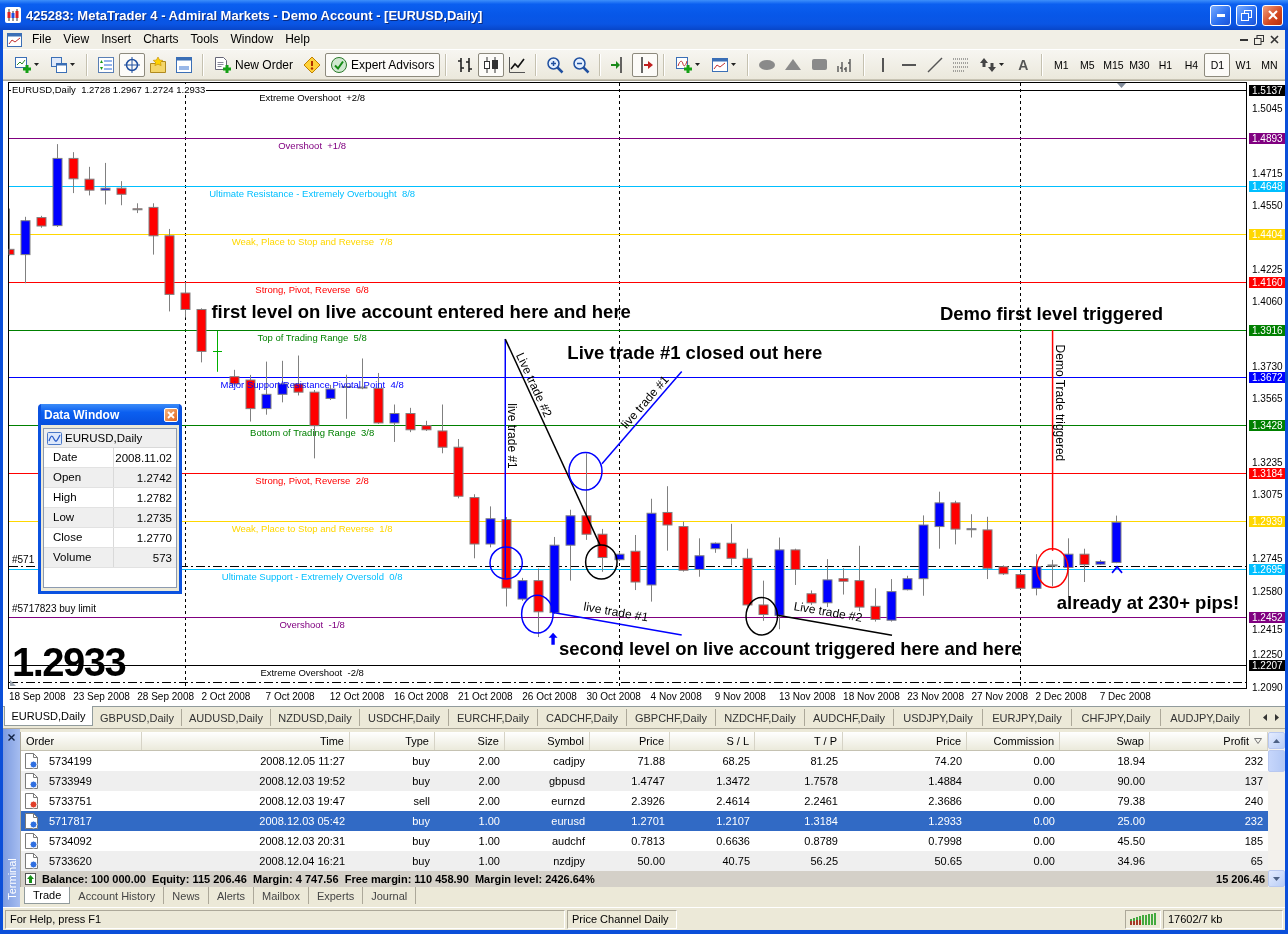 The width and height of the screenshot is (1288, 934). Describe the element at coordinates (116, 39) in the screenshot. I see `menu-item: Insert` at that location.